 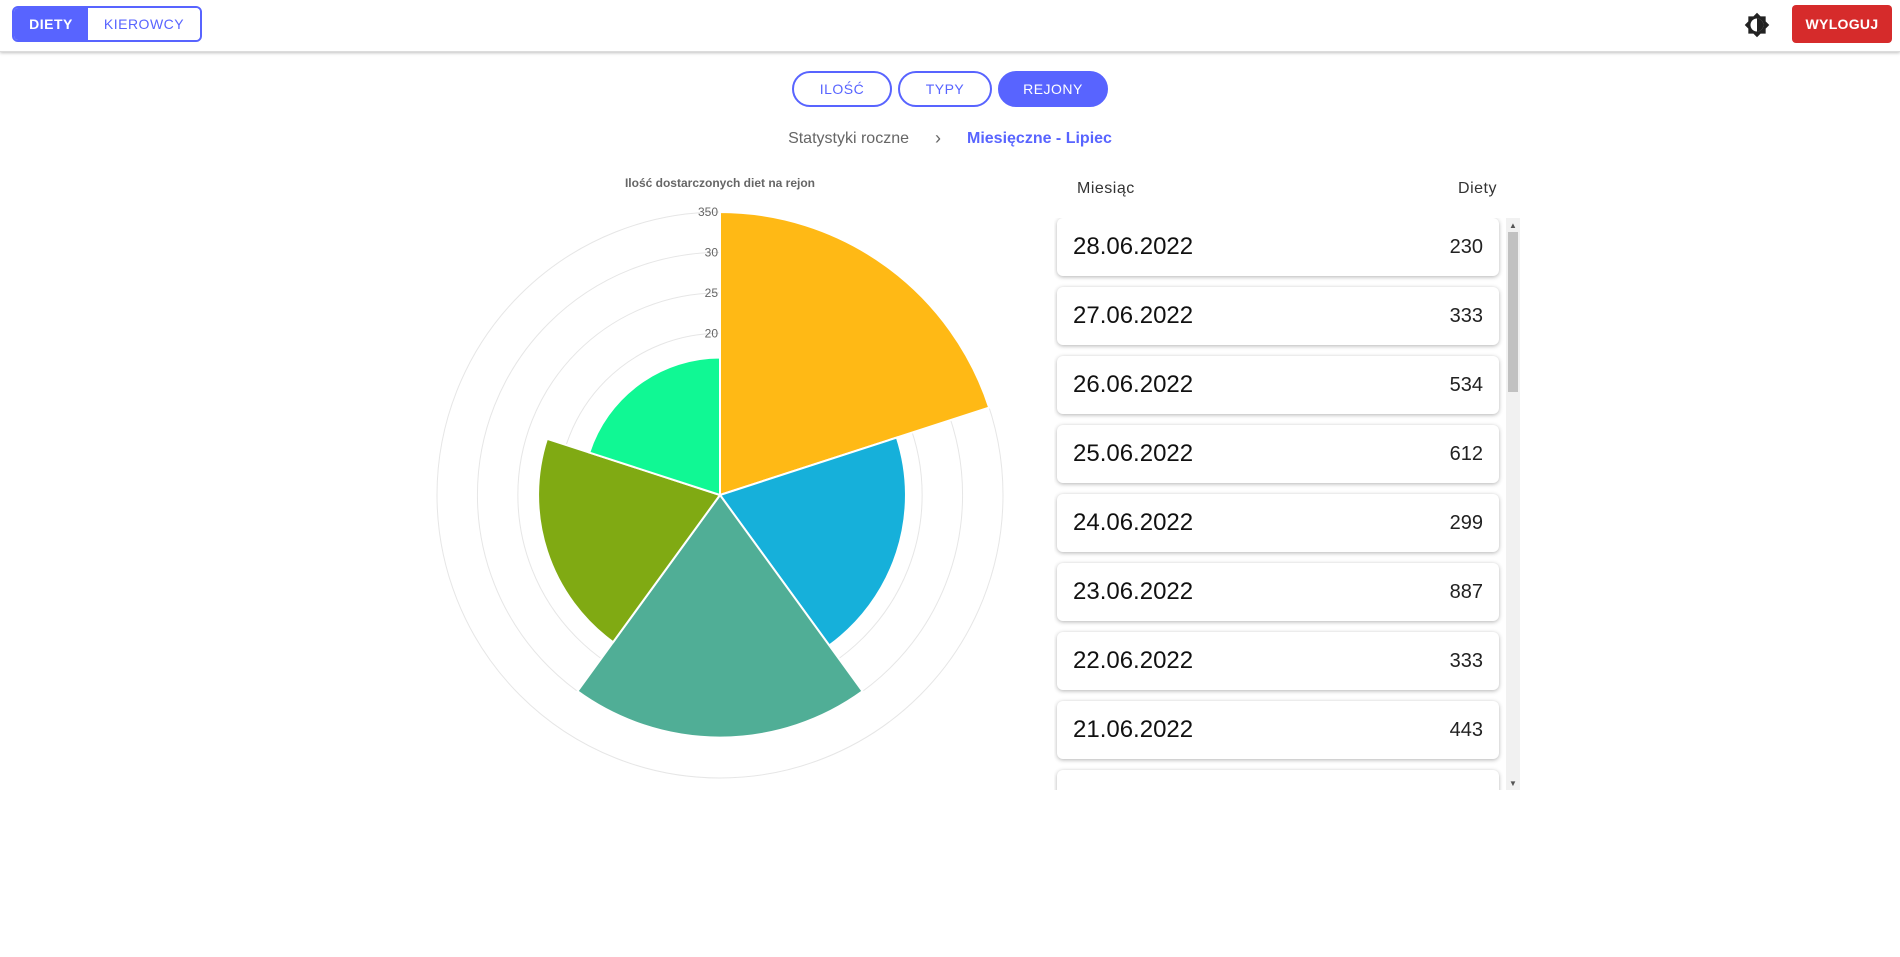 I want to click on table-row, so click(x=1278, y=780).